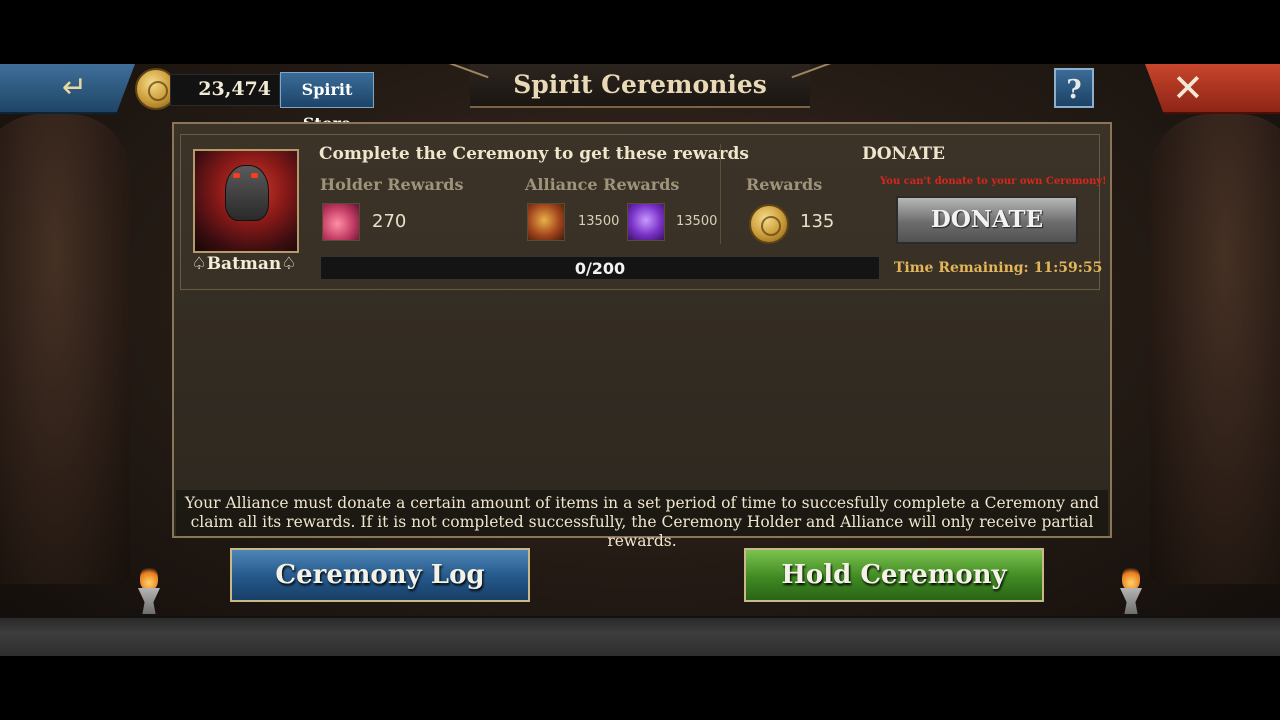 The image size is (1280, 720). What do you see at coordinates (720, 194) in the screenshot?
I see `section-divider` at bounding box center [720, 194].